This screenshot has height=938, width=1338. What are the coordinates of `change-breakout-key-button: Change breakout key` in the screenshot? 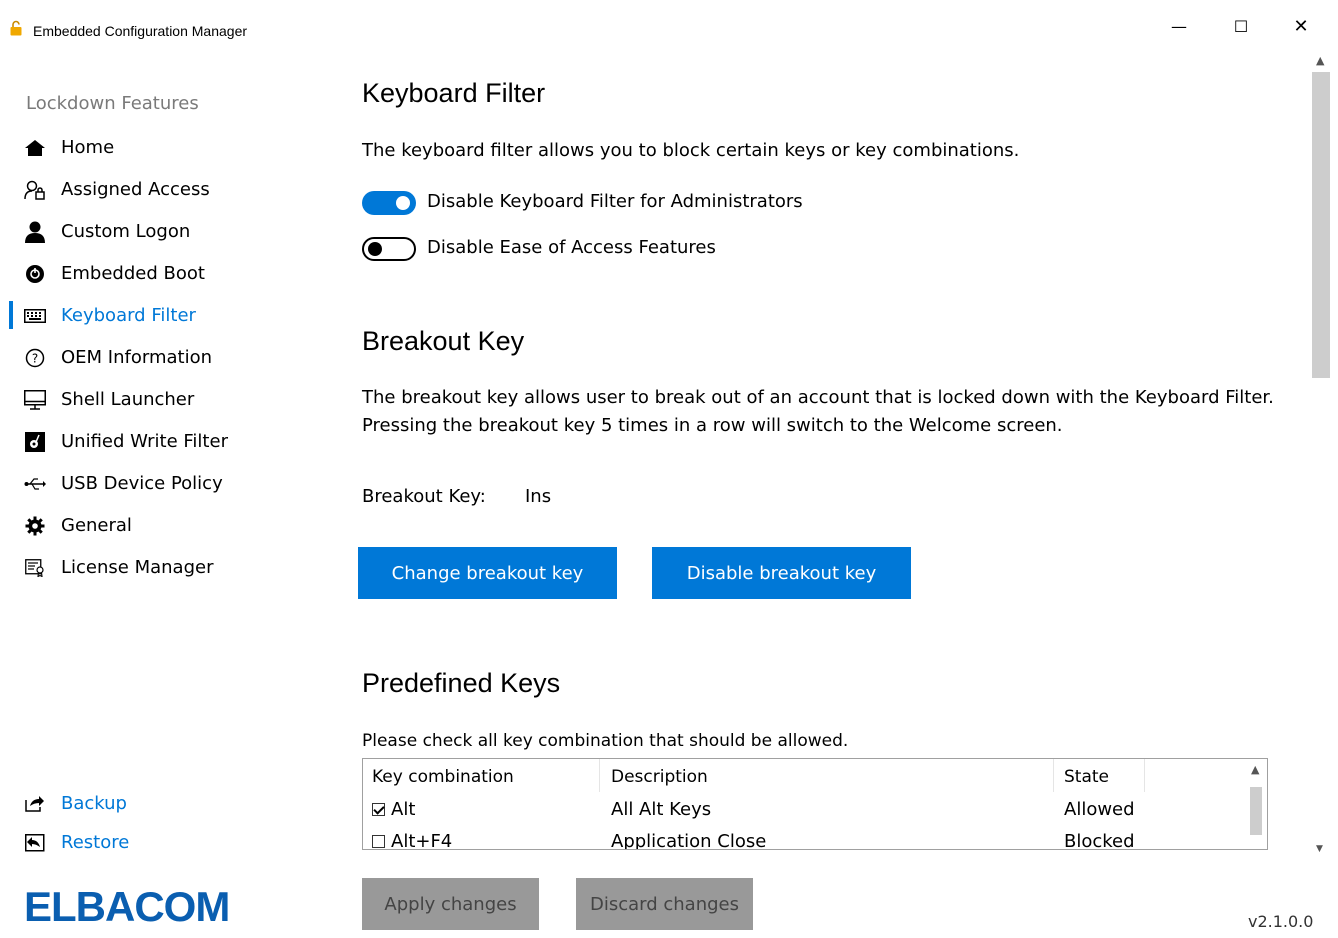 It's located at (487, 573).